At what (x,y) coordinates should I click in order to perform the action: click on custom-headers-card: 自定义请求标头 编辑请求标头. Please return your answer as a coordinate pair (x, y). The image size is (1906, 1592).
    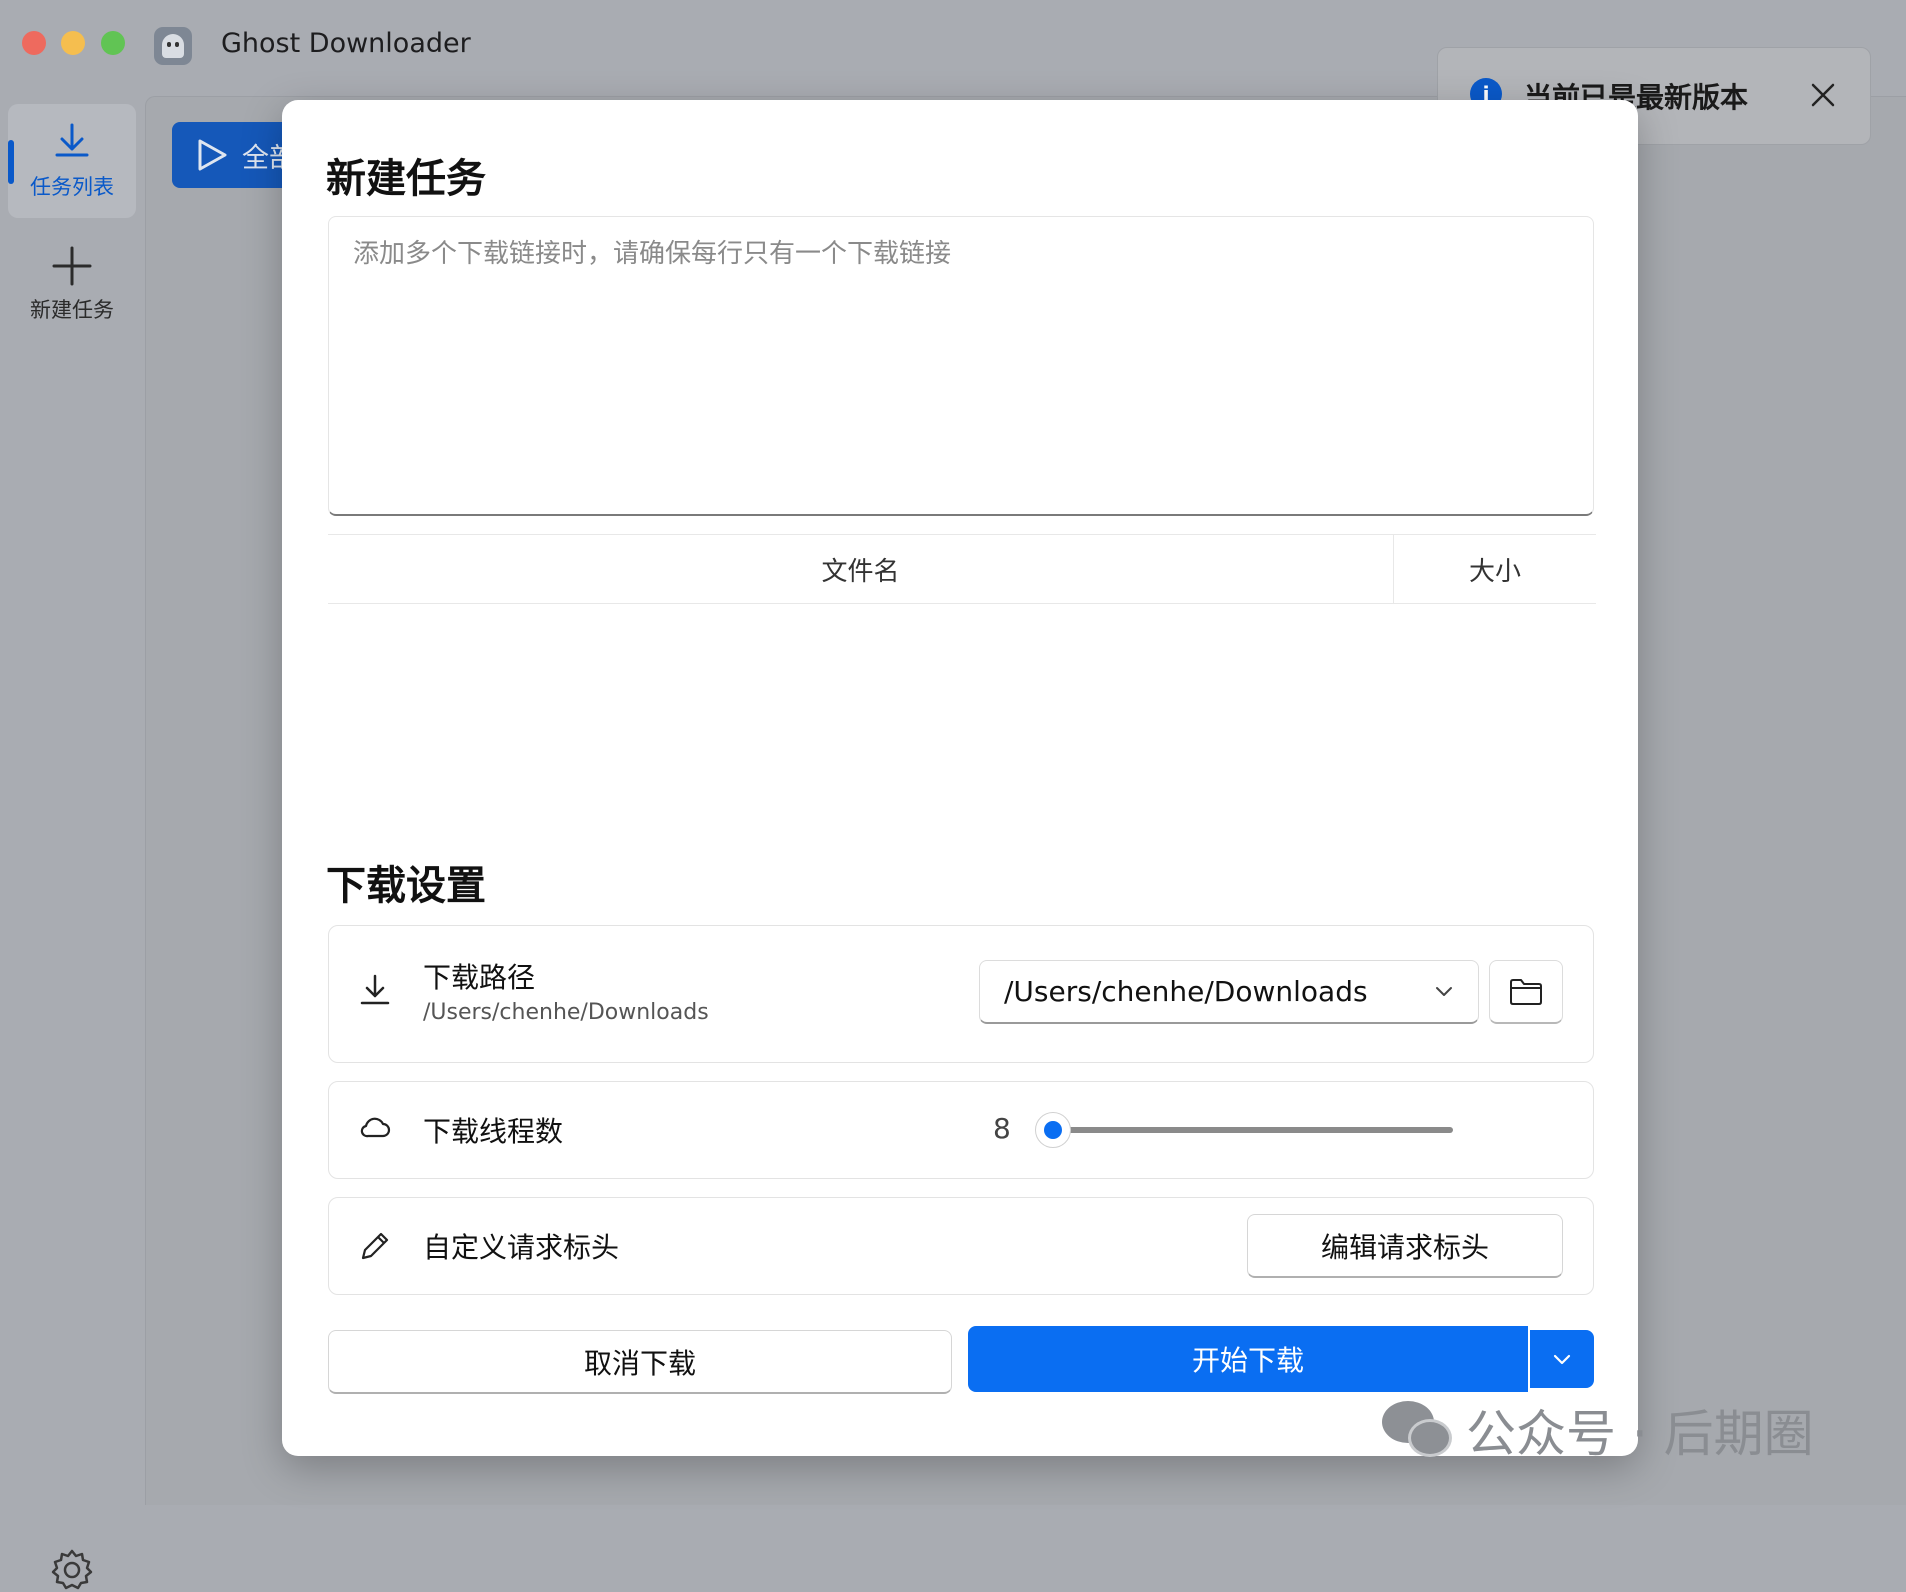
    Looking at the image, I should click on (961, 1246).